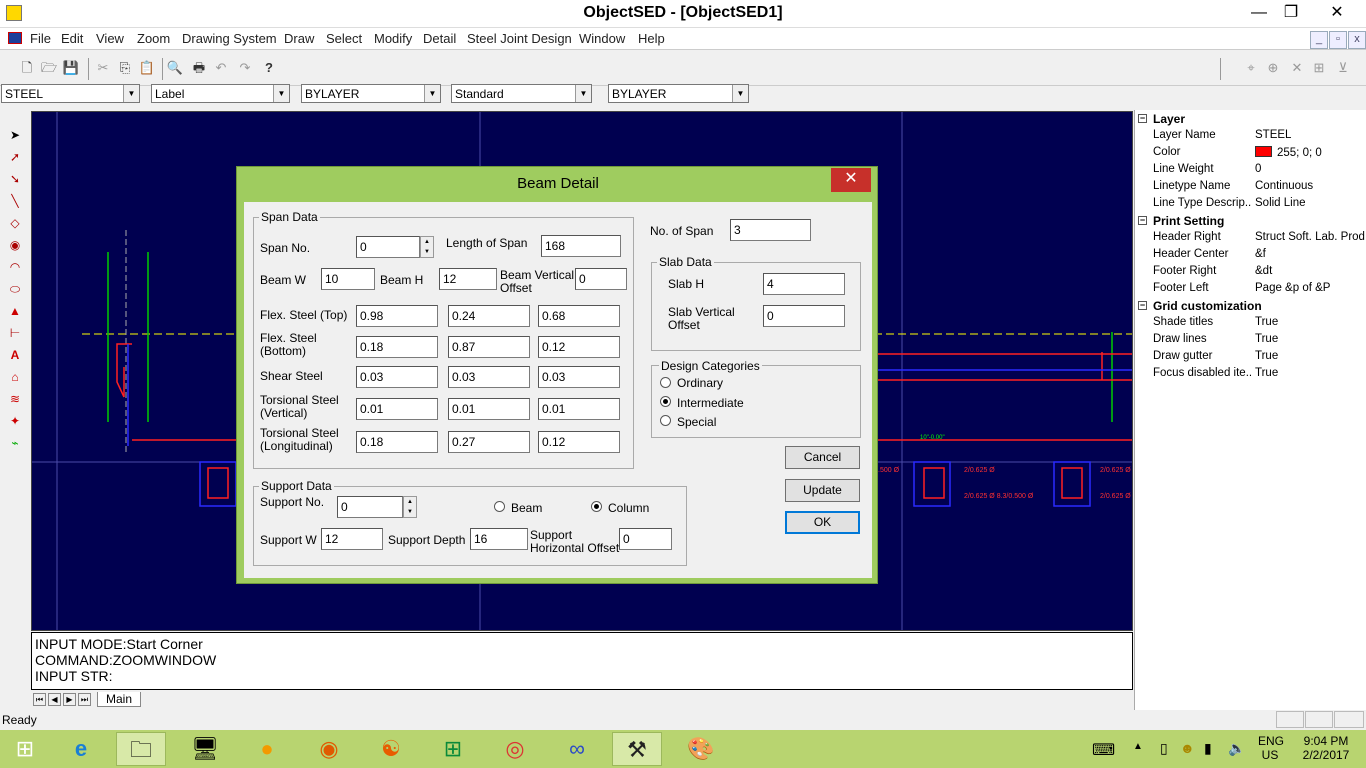 The width and height of the screenshot is (1366, 768). I want to click on property-value: 0, so click(1310, 169).